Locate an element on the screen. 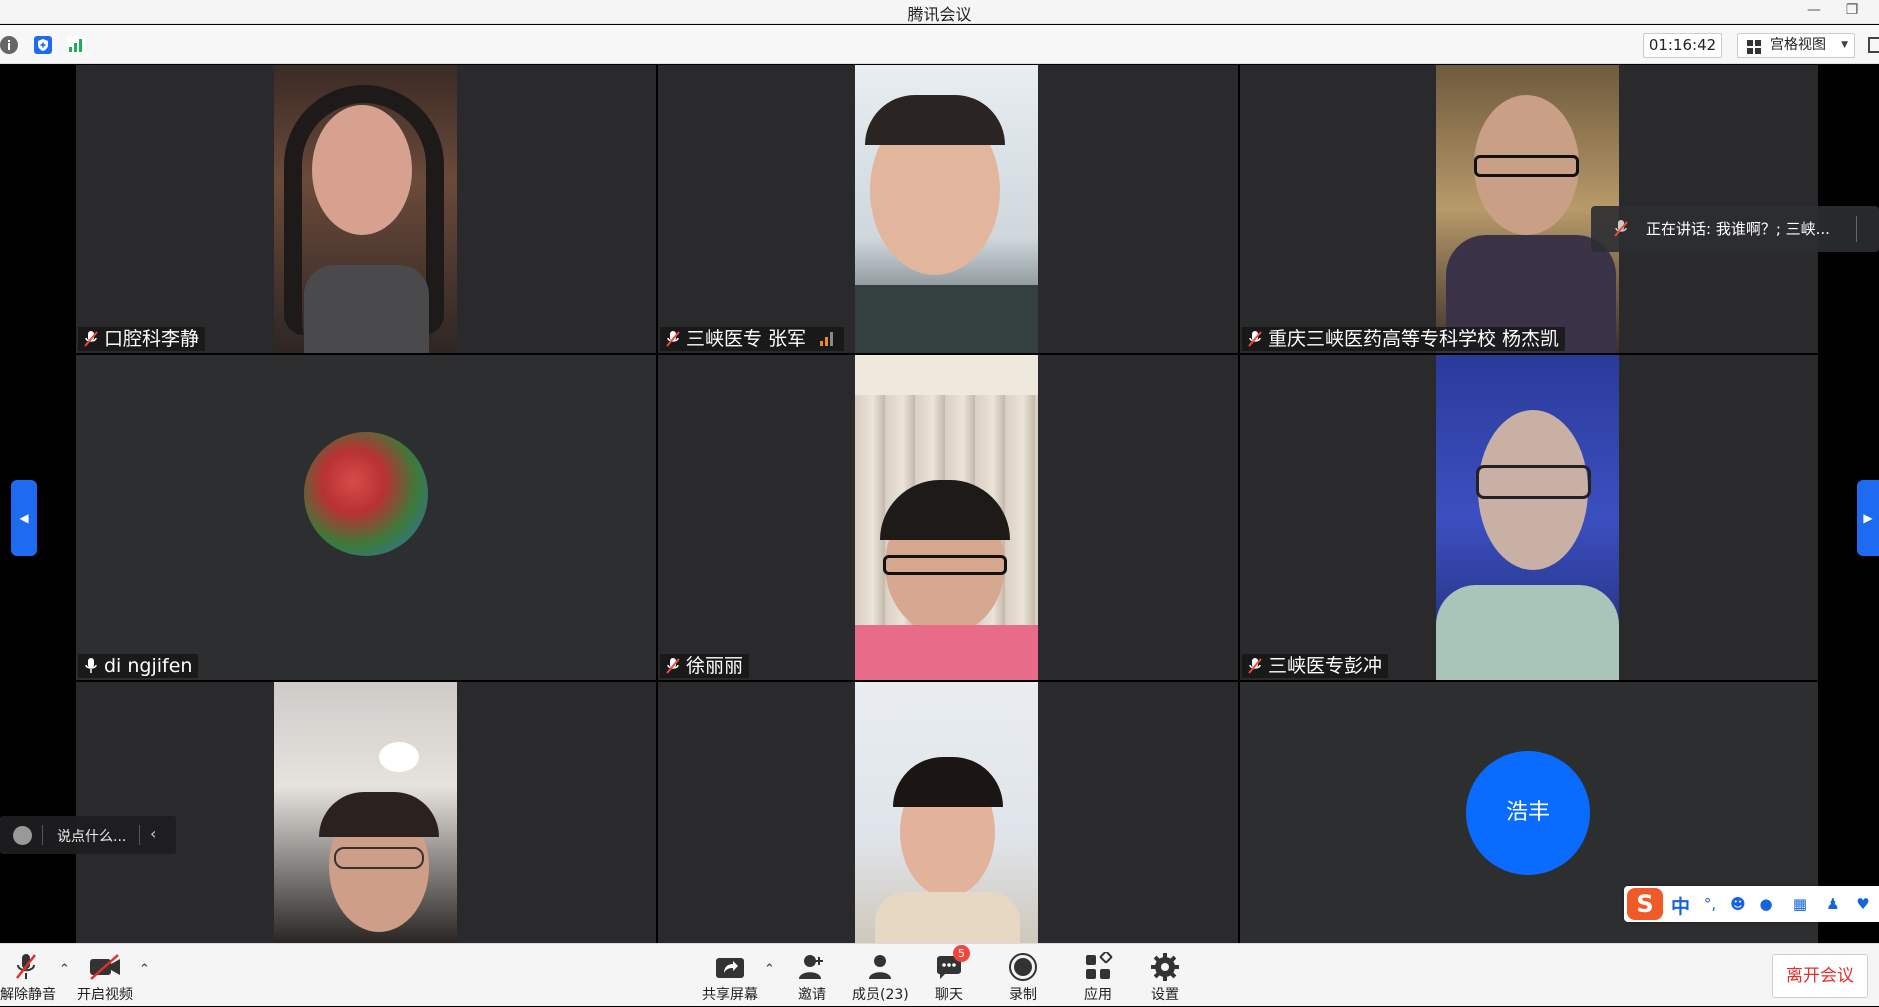  chat-unread-badge: 5 is located at coordinates (961, 953).